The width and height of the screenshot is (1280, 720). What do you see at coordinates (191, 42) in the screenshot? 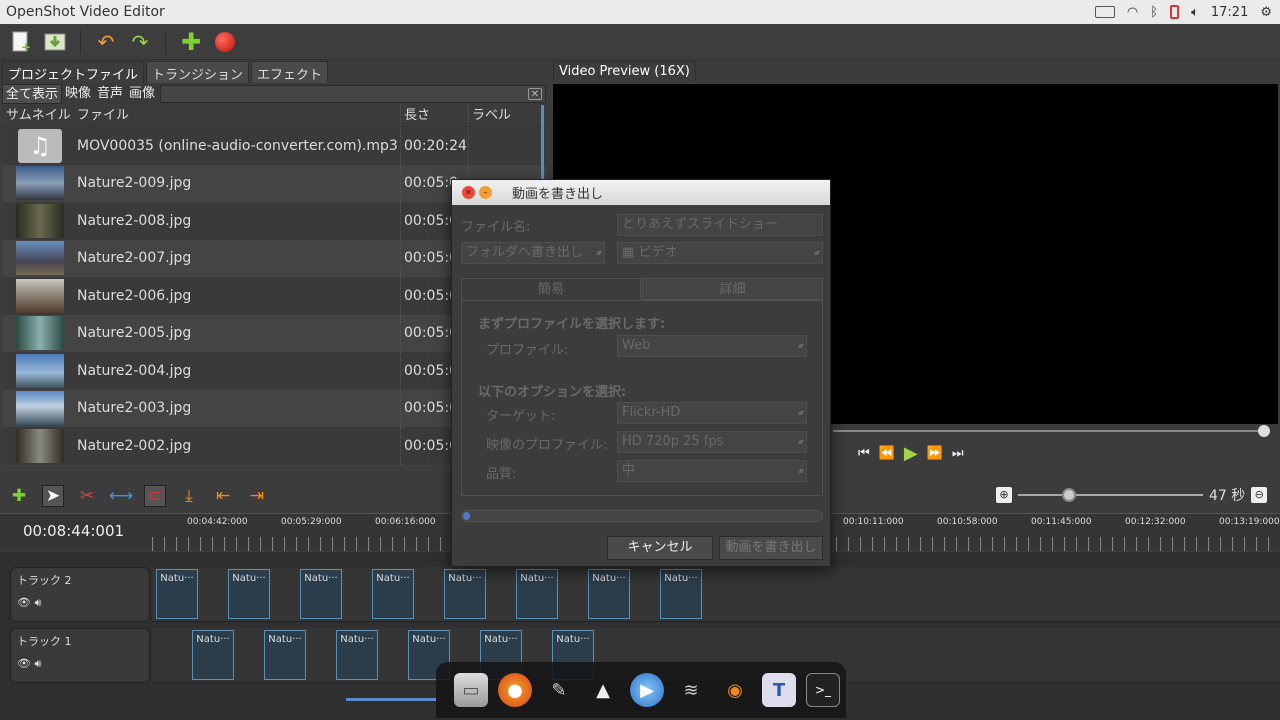
I see `import-files-icon: ✚` at bounding box center [191, 42].